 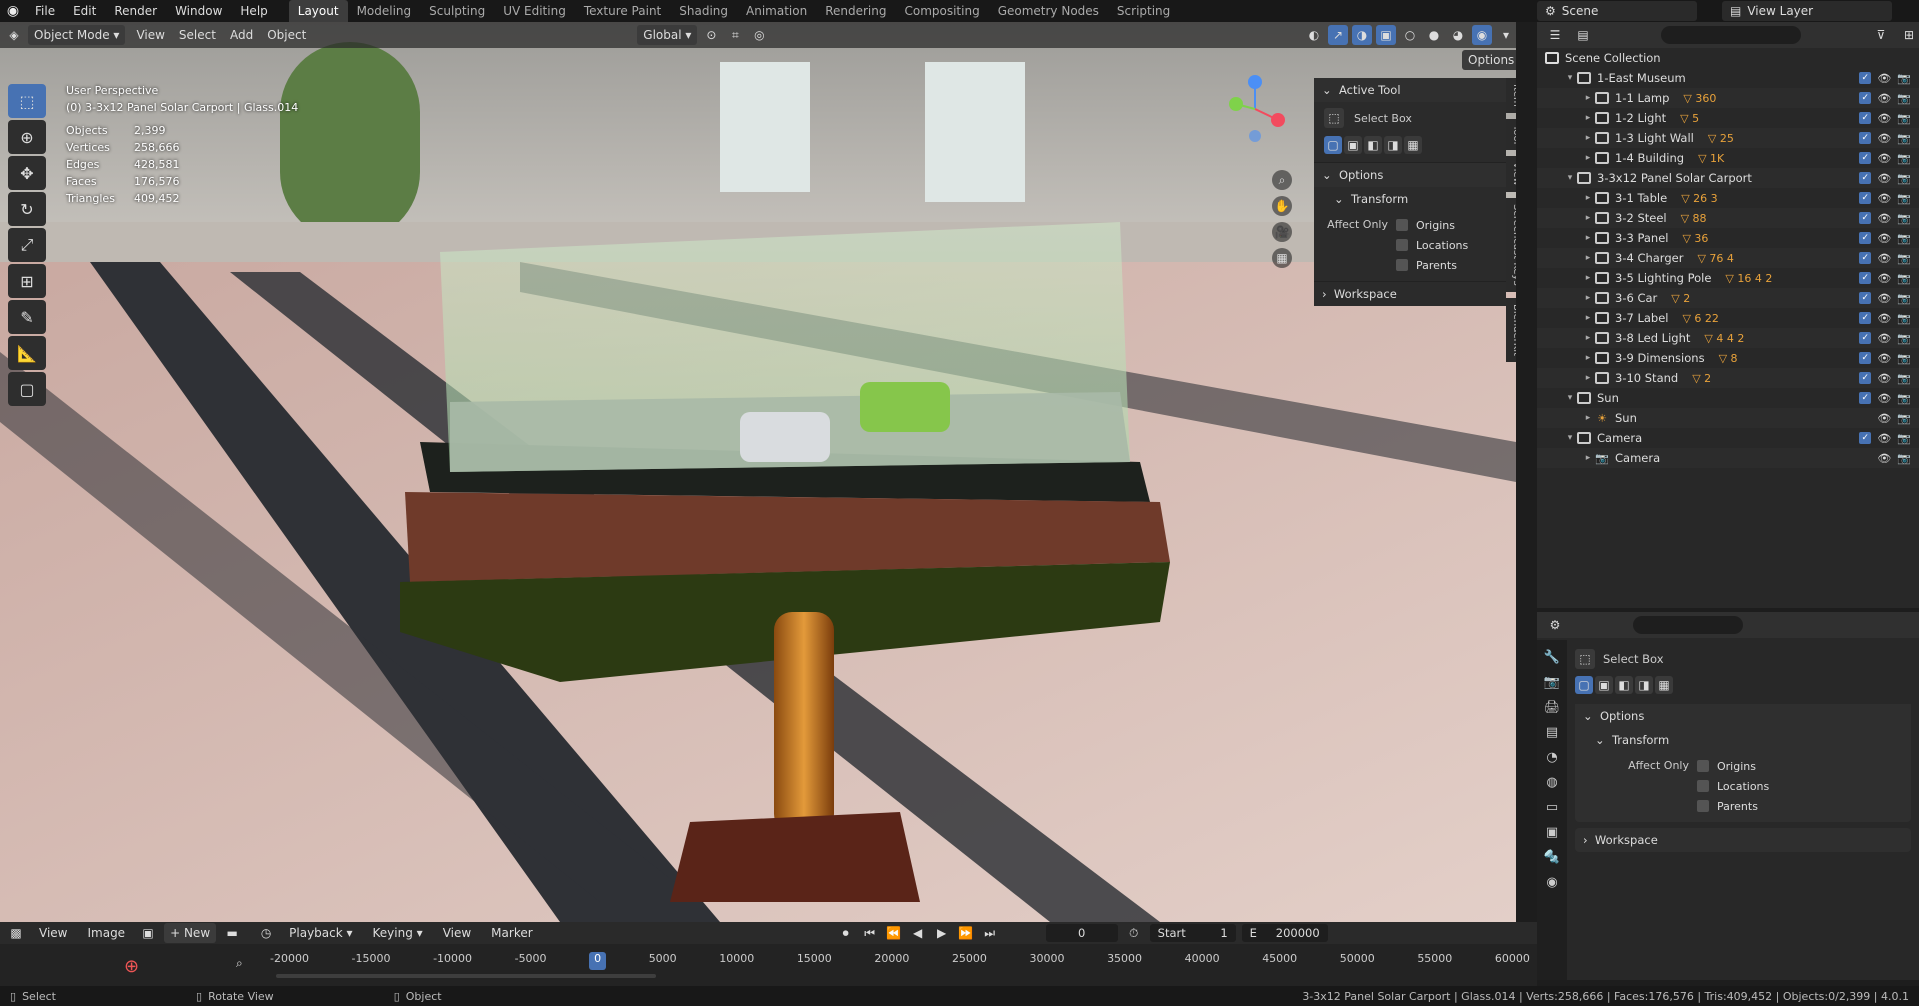 What do you see at coordinates (198, 11) in the screenshot?
I see `menu-window: Window` at bounding box center [198, 11].